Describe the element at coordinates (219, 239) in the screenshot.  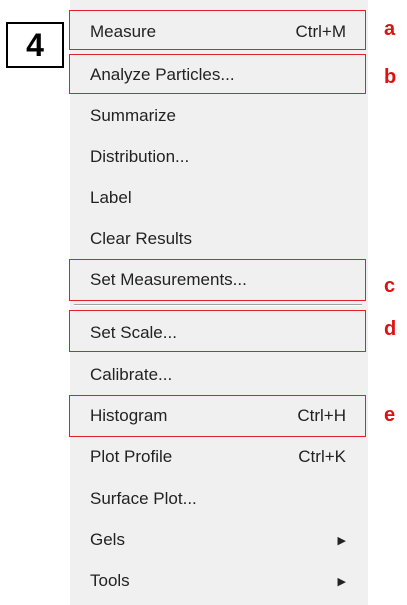
I see `menu-item-clear-results: Clear Results` at that location.